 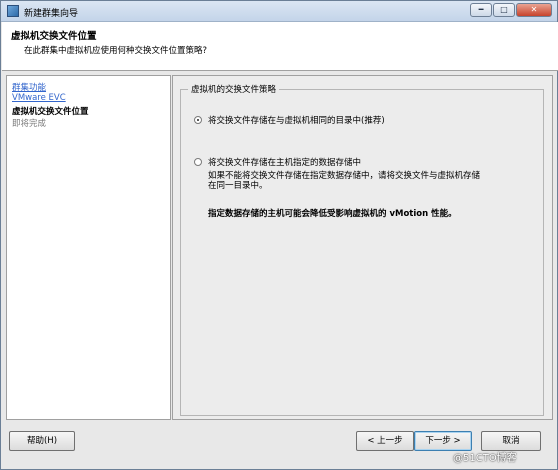 What do you see at coordinates (443, 441) in the screenshot?
I see `next-button: 下一步 >` at bounding box center [443, 441].